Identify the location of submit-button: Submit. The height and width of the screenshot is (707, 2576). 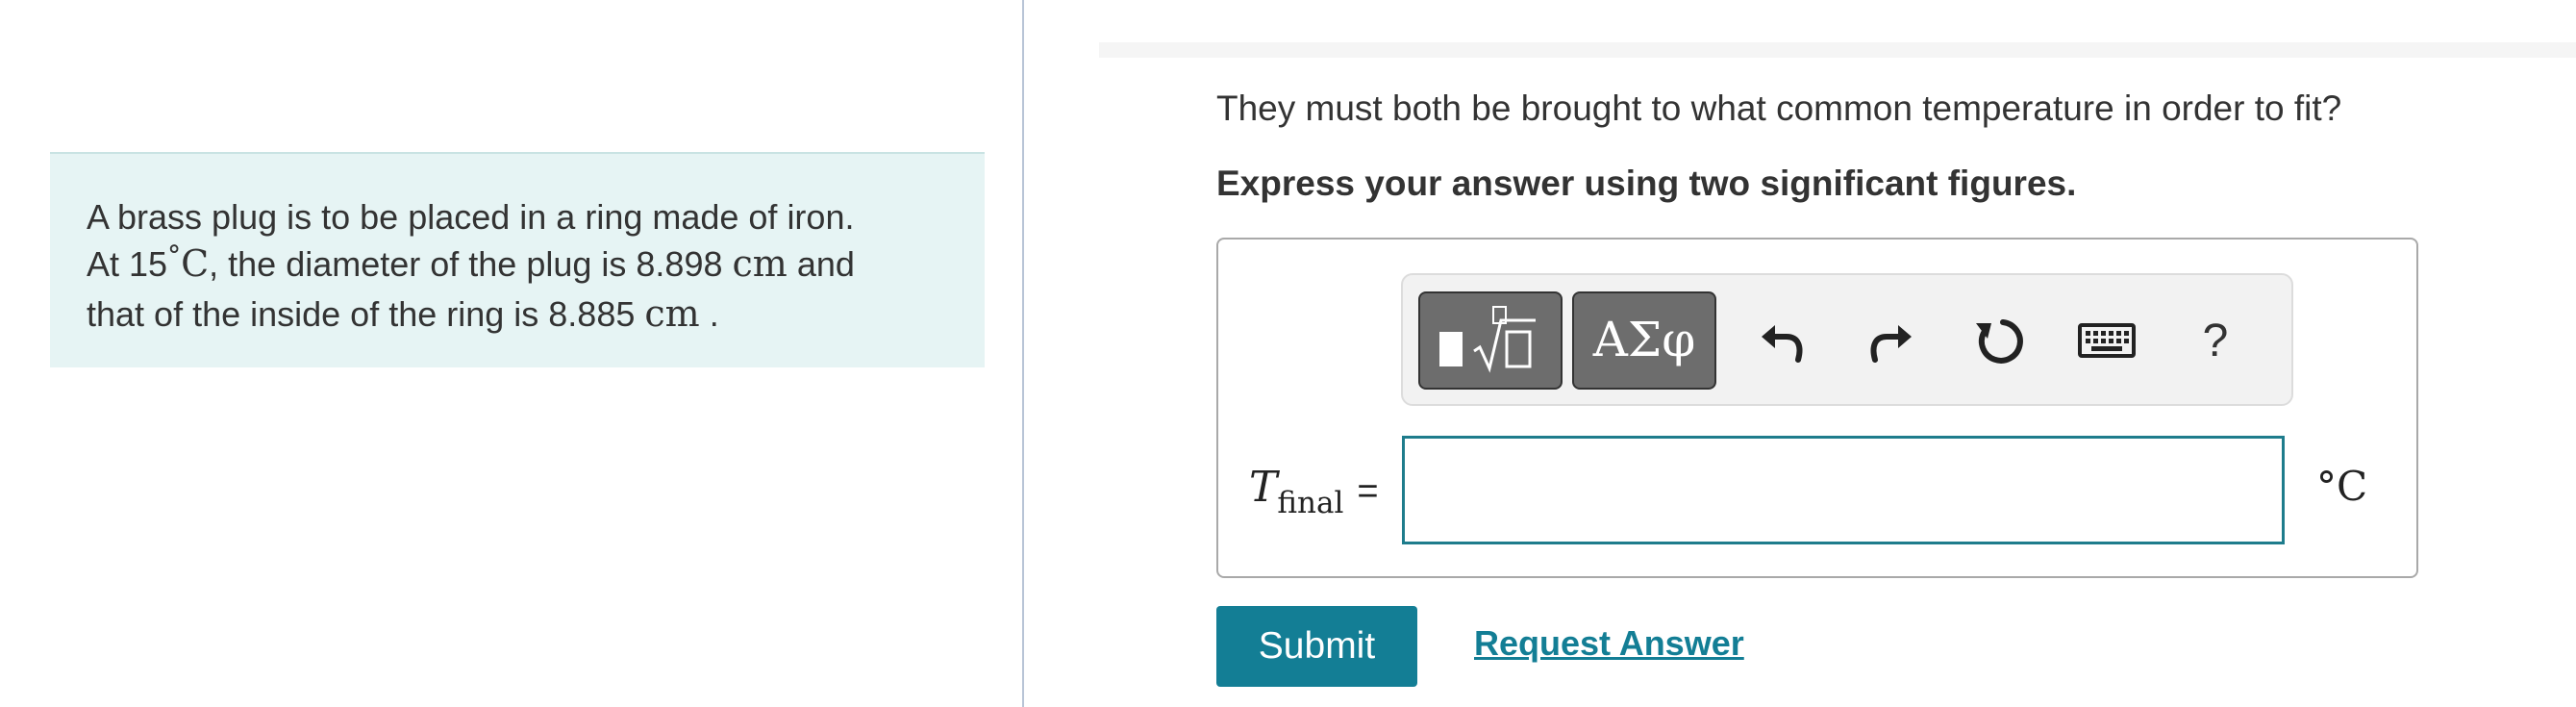
(1316, 646).